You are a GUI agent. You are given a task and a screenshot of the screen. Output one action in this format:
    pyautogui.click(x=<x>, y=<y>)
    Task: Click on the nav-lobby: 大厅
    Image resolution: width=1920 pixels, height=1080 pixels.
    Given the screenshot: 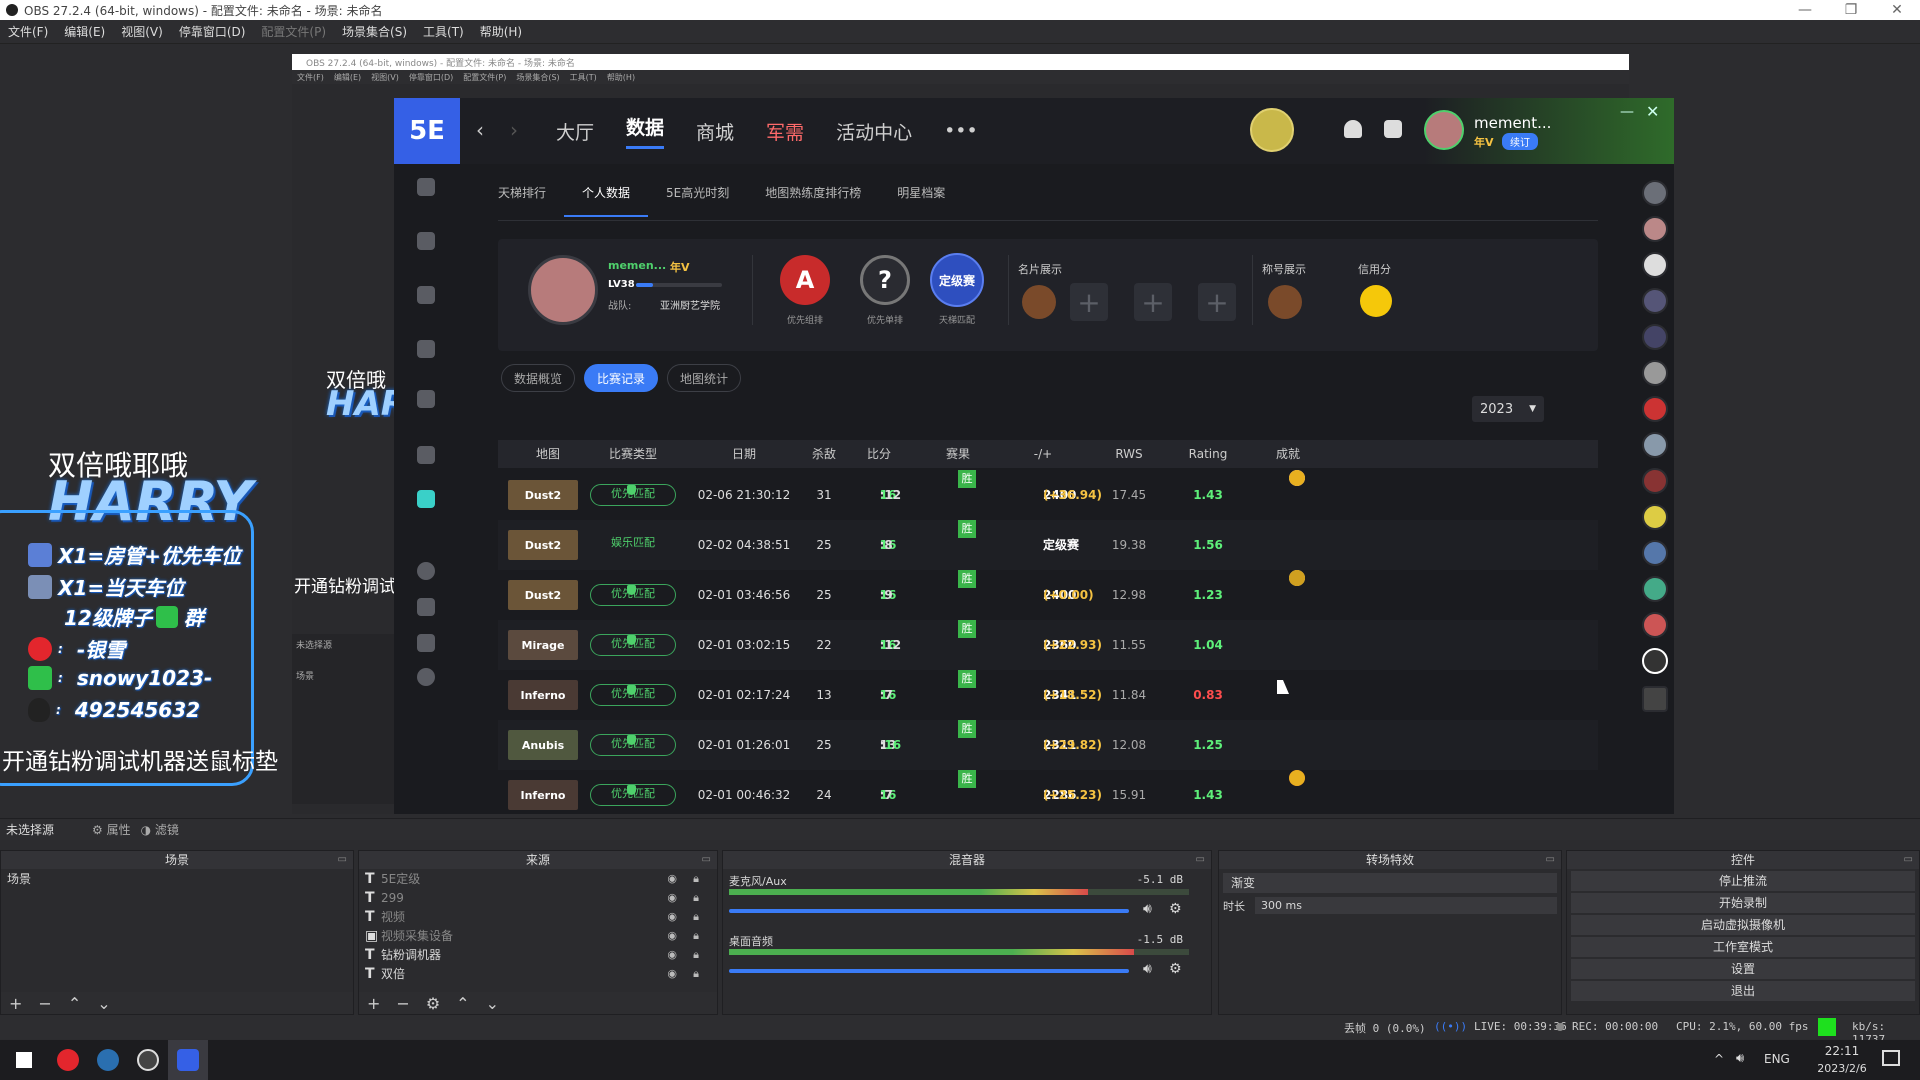 What is the action you would take?
    pyautogui.click(x=575, y=131)
    